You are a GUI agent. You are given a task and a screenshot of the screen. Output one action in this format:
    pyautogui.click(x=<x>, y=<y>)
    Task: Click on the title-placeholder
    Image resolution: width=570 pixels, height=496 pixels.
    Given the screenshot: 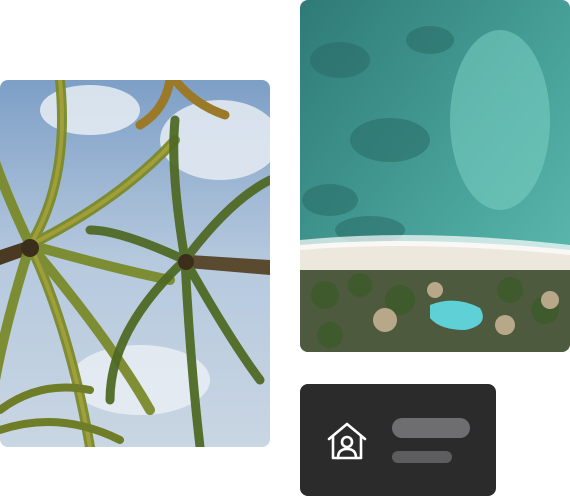 What is the action you would take?
    pyautogui.click(x=431, y=428)
    